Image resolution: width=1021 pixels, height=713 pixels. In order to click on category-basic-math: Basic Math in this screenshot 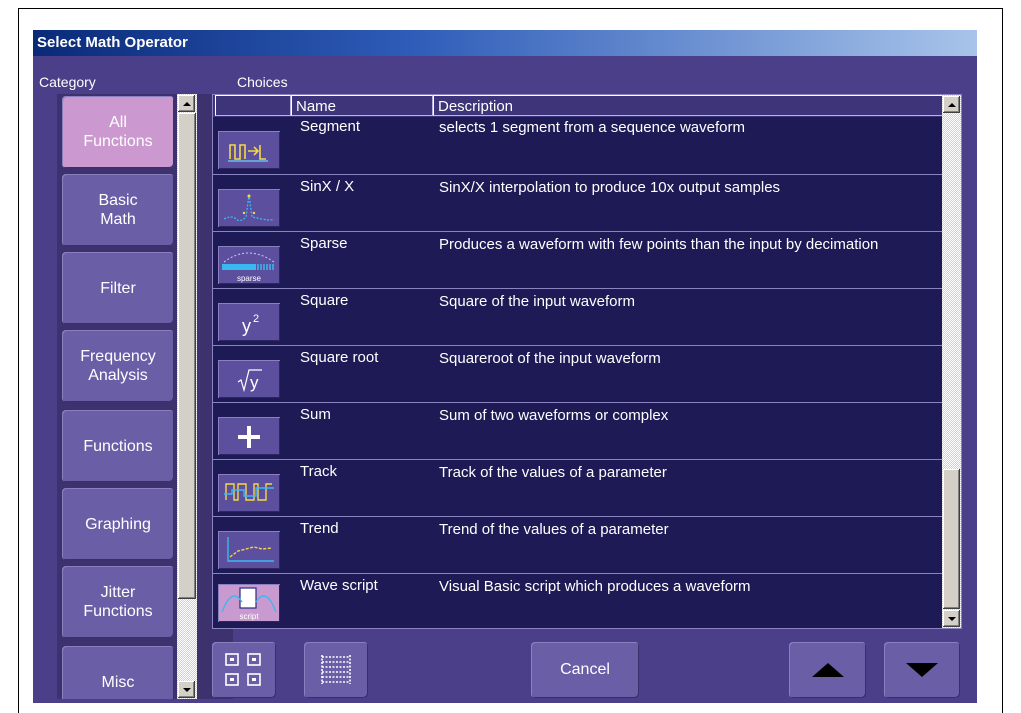, I will do `click(118, 210)`.